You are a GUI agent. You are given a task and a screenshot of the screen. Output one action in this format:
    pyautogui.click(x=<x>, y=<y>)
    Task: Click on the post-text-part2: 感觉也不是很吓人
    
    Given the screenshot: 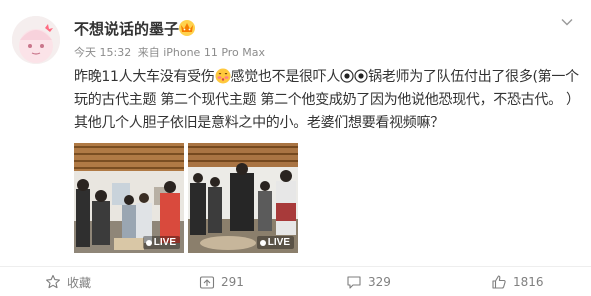 What is the action you would take?
    pyautogui.click(x=285, y=77)
    